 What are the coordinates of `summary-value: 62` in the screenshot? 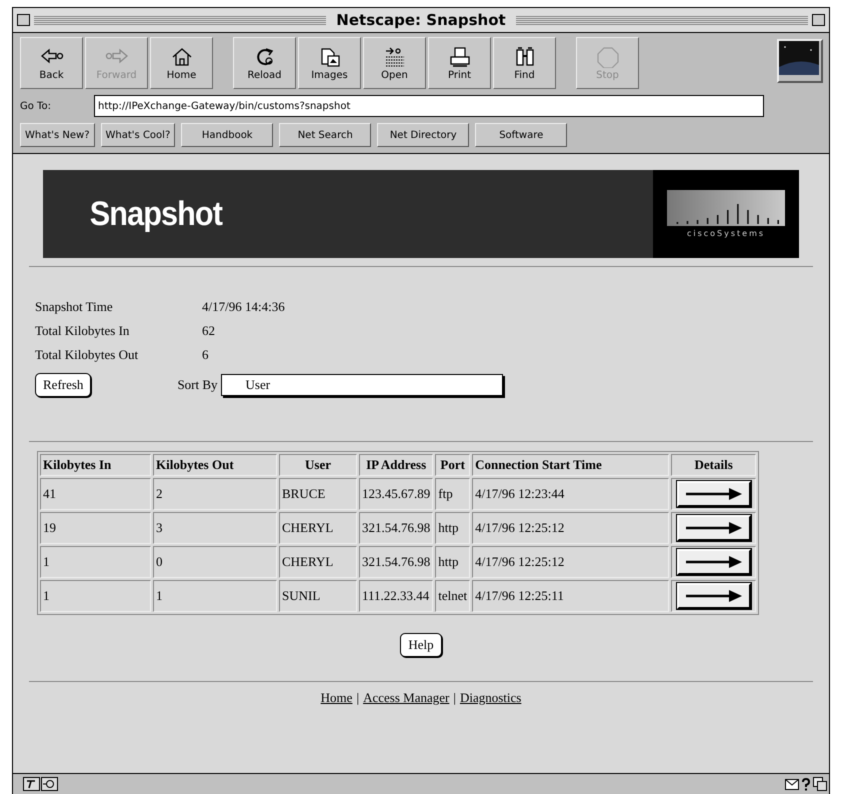 It's located at (209, 331).